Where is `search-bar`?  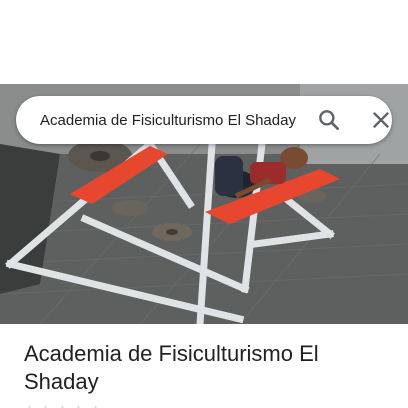 search-bar is located at coordinates (204, 120).